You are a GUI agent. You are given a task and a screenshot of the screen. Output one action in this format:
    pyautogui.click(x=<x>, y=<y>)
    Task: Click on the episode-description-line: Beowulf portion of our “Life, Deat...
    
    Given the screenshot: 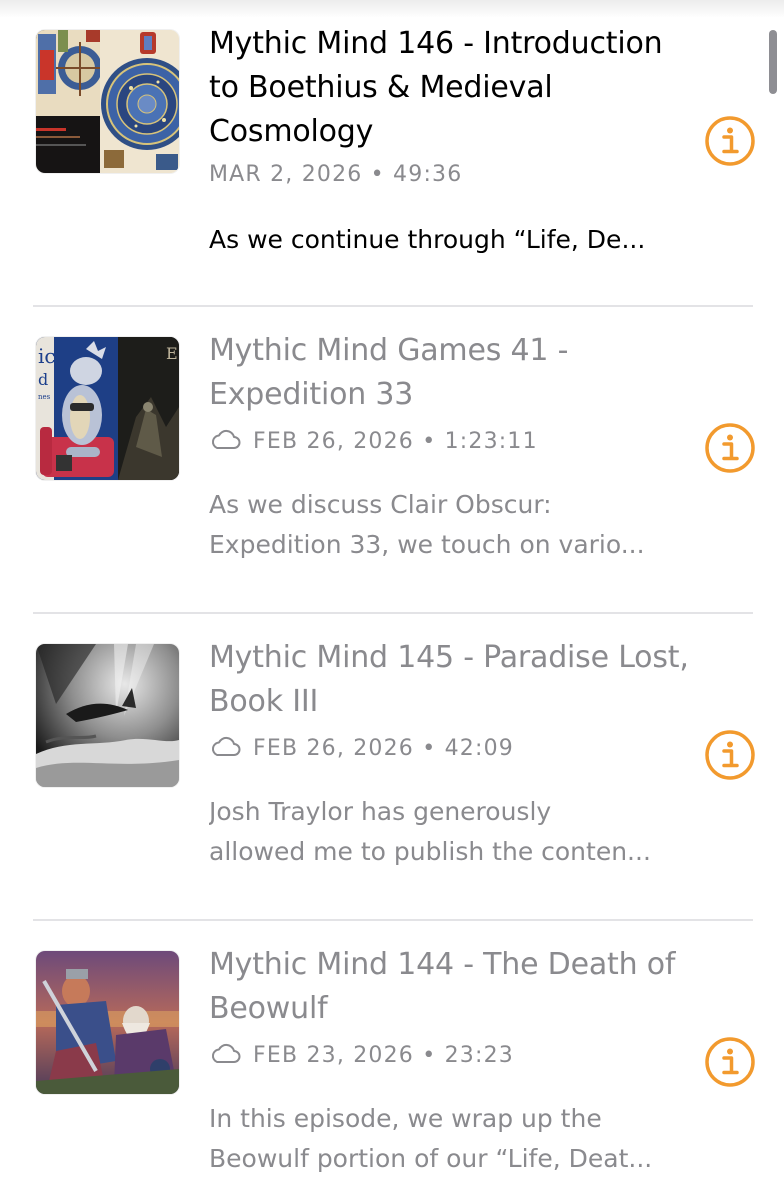 What is the action you would take?
    pyautogui.click(x=431, y=1158)
    